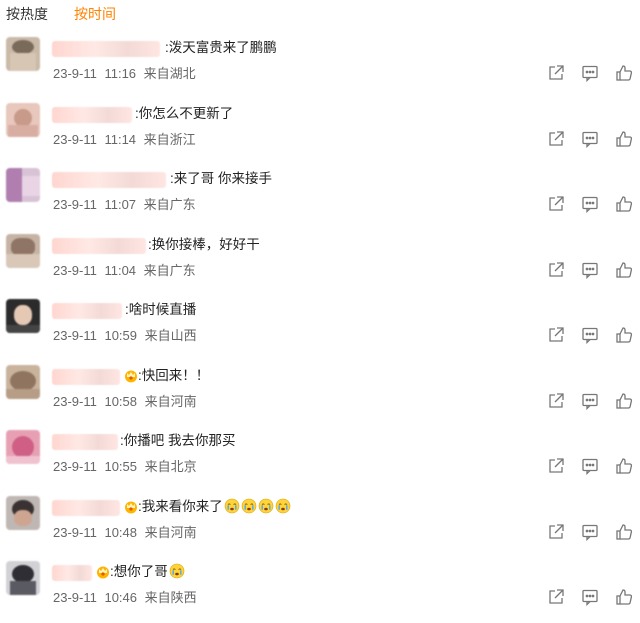 This screenshot has height=623, width=640. I want to click on comment-meta: 23-9-11 11:07 来自广东, so click(124, 203).